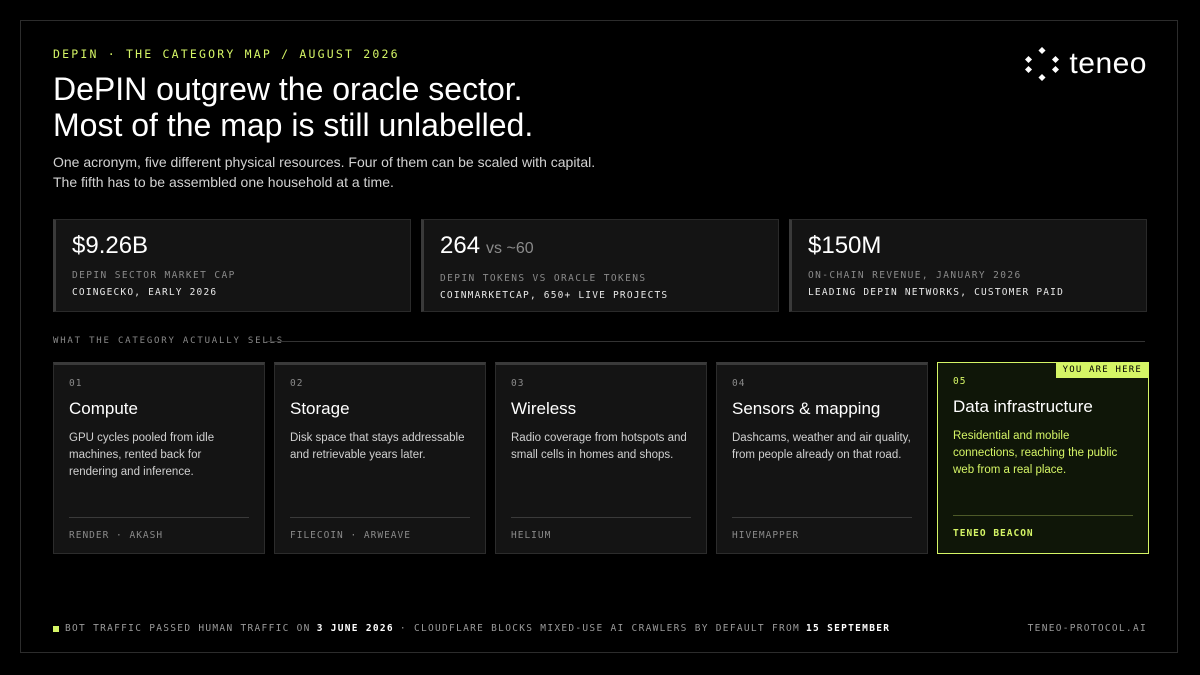 This screenshot has height=675, width=1200. Describe the element at coordinates (460, 245) in the screenshot. I see `stat-number: 264` at that location.